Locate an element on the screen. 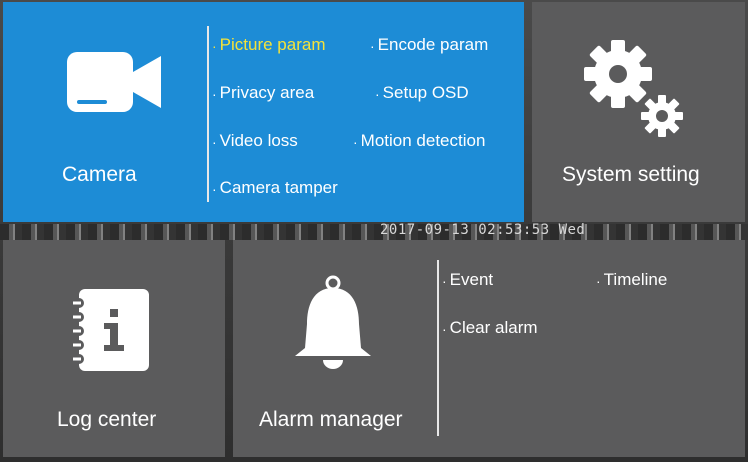 The height and width of the screenshot is (462, 748). menu-item-label: Privacy area is located at coordinates (267, 92).